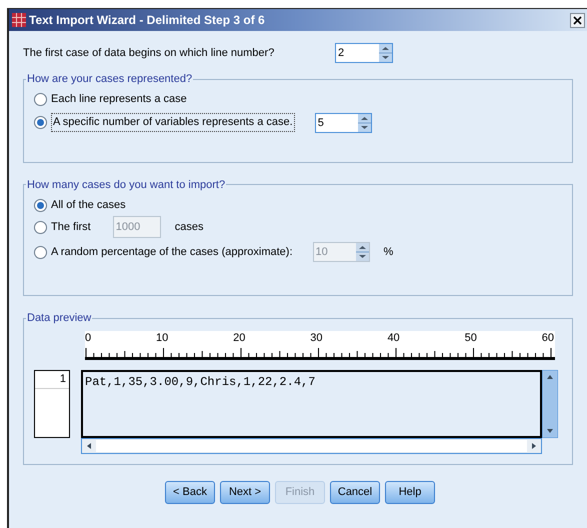  What do you see at coordinates (173, 122) in the screenshot?
I see `option-label: A specific number of variables represents a case.` at bounding box center [173, 122].